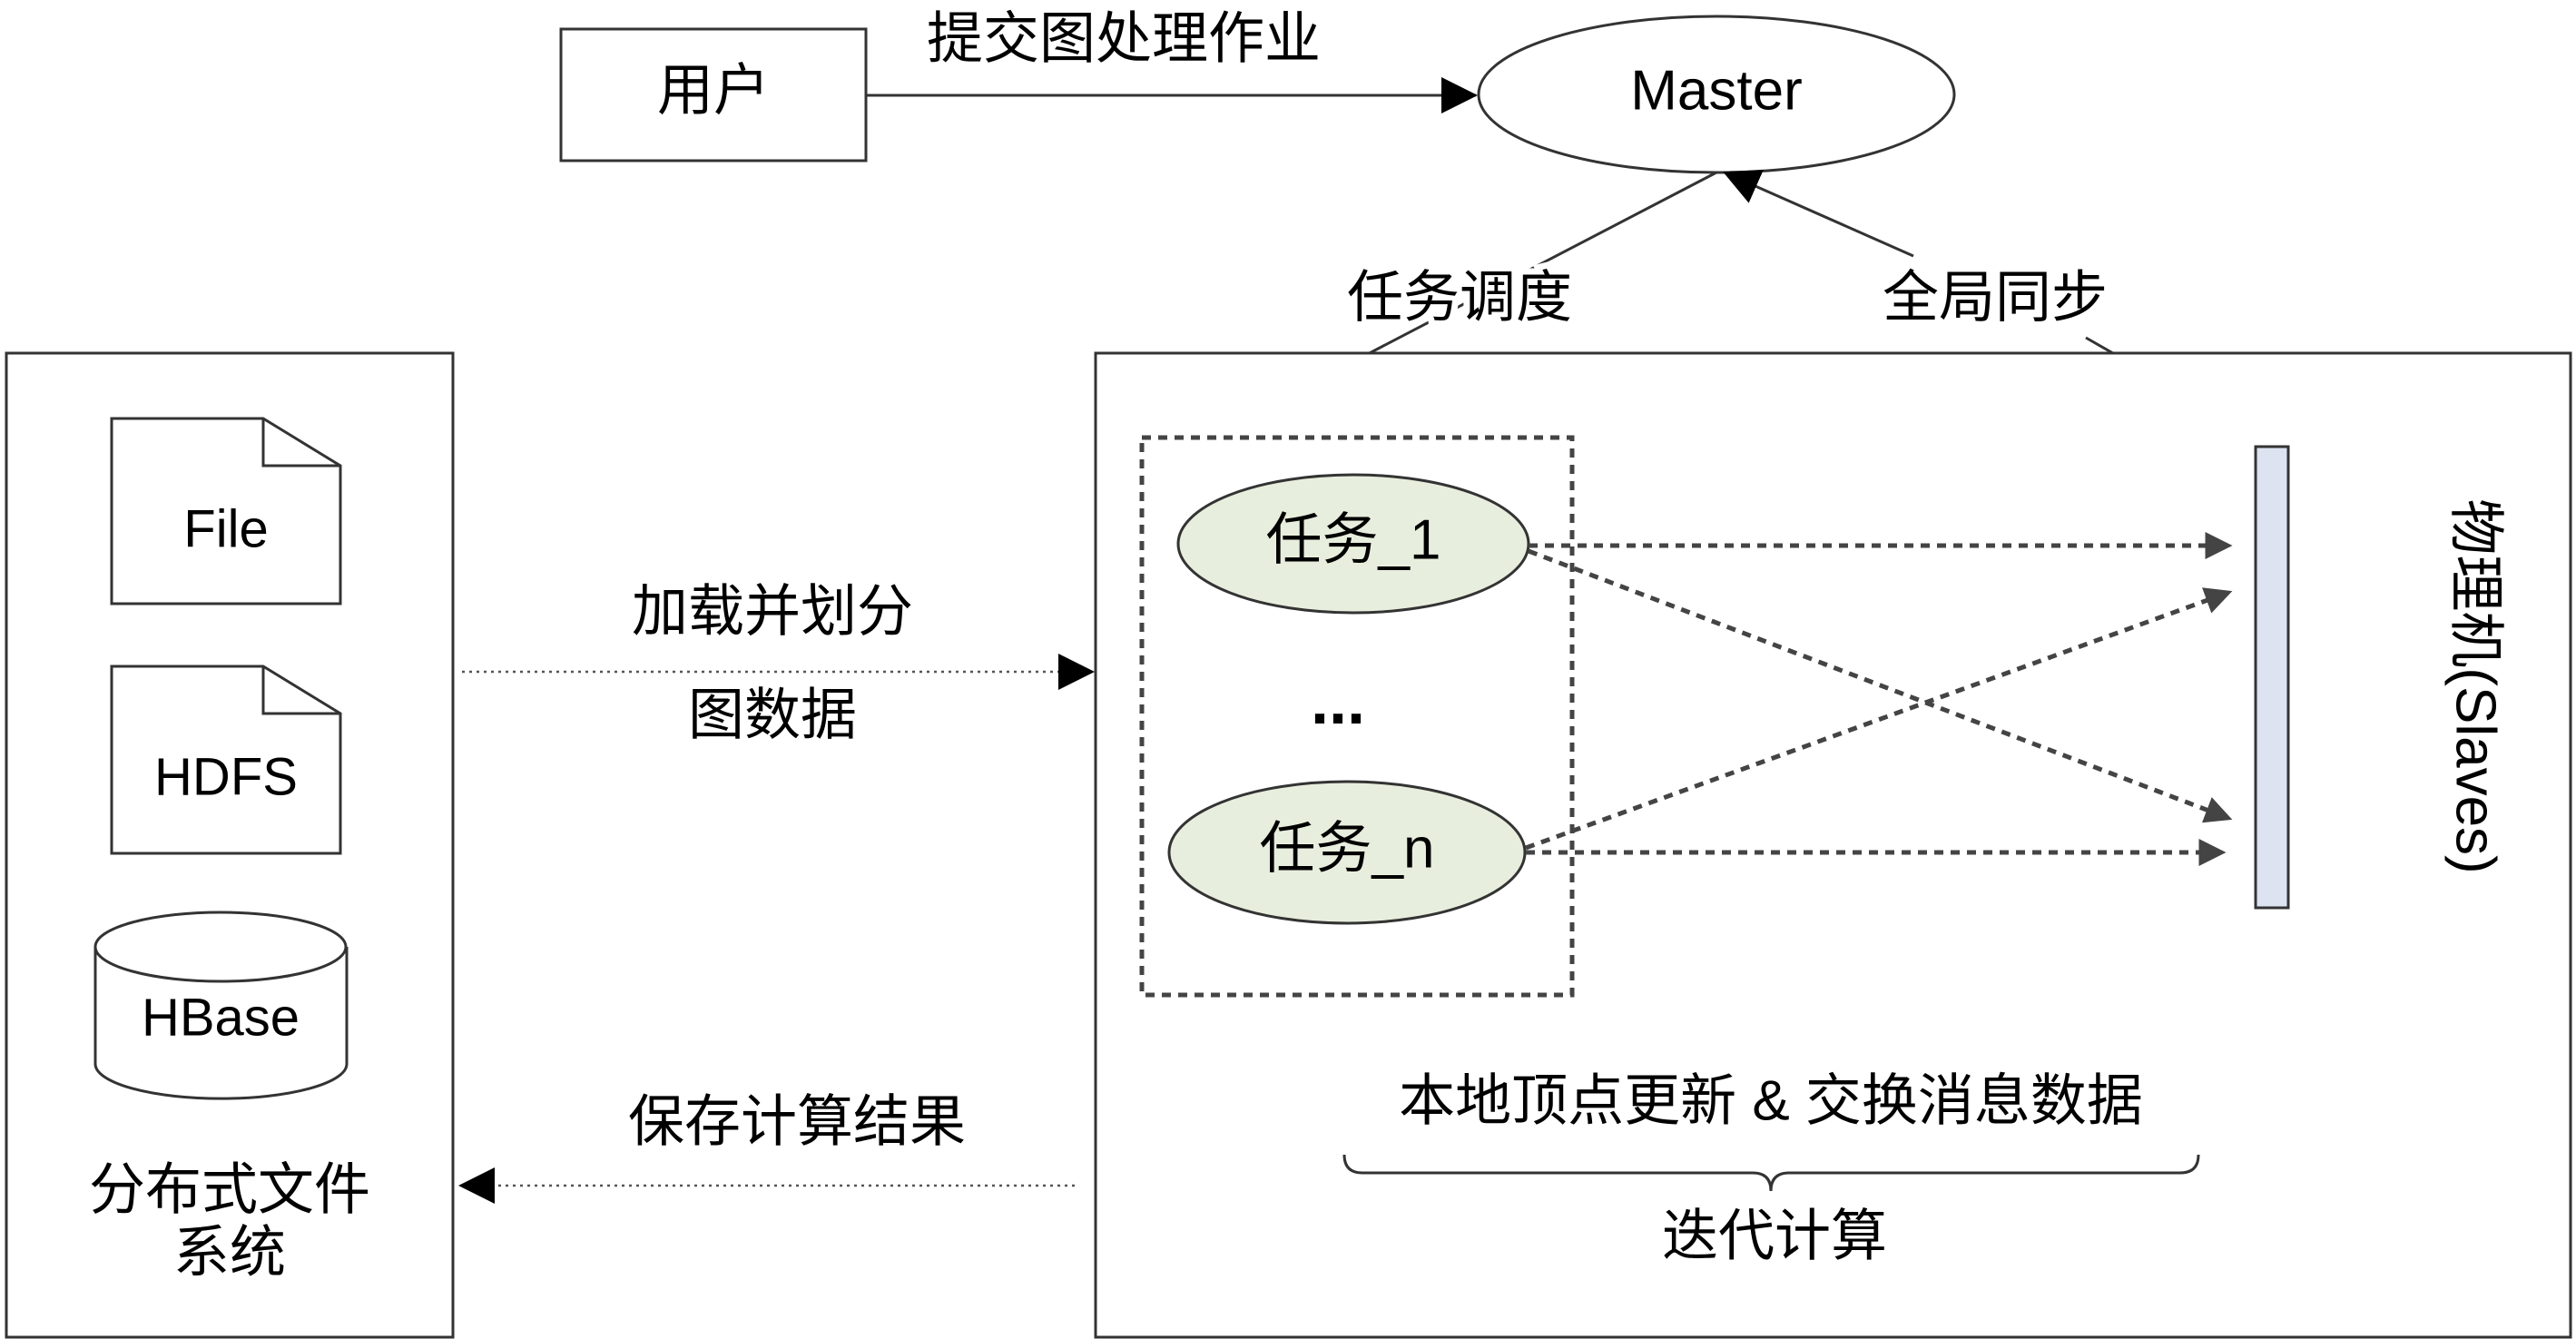  Describe the element at coordinates (1771, 1100) in the screenshot. I see `local-update-label: 本地顶点更新 & 交换消息数据` at that location.